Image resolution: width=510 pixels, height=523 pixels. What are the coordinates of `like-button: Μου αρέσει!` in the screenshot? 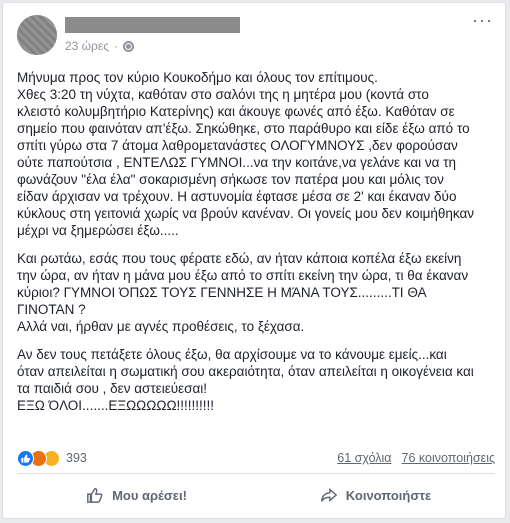 It's located at (136, 495).